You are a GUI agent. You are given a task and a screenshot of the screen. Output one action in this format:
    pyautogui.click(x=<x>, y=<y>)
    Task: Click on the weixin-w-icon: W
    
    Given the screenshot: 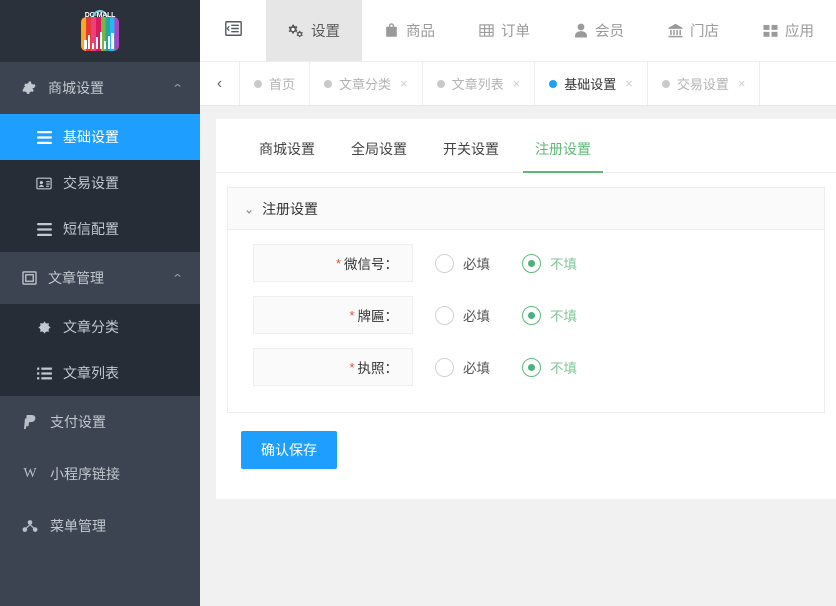 What is the action you would take?
    pyautogui.click(x=30, y=473)
    